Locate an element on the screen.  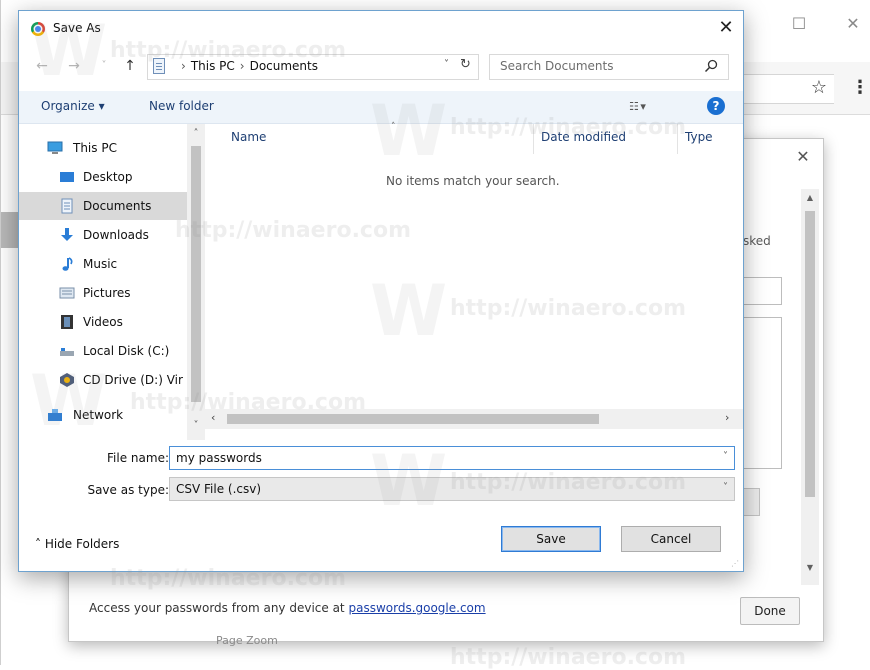
breadcrumb-documents: Documents is located at coordinates (284, 66).